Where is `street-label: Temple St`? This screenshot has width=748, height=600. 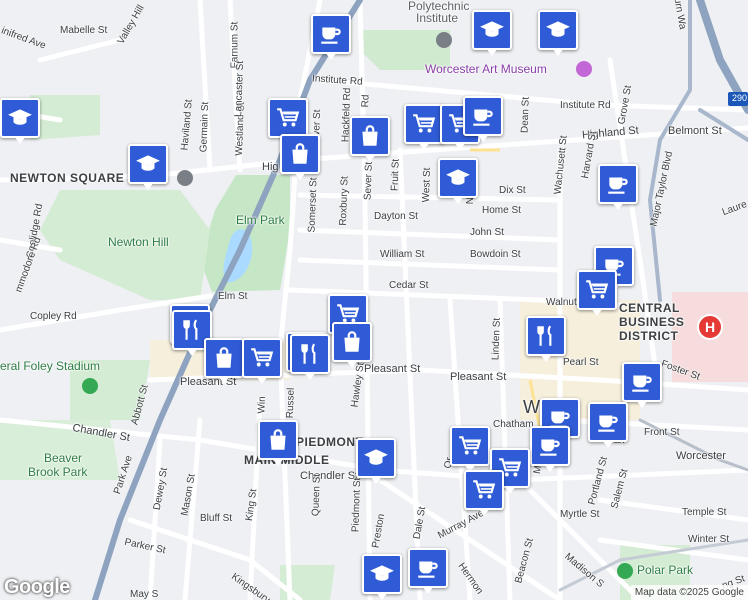
street-label: Temple St is located at coordinates (704, 512).